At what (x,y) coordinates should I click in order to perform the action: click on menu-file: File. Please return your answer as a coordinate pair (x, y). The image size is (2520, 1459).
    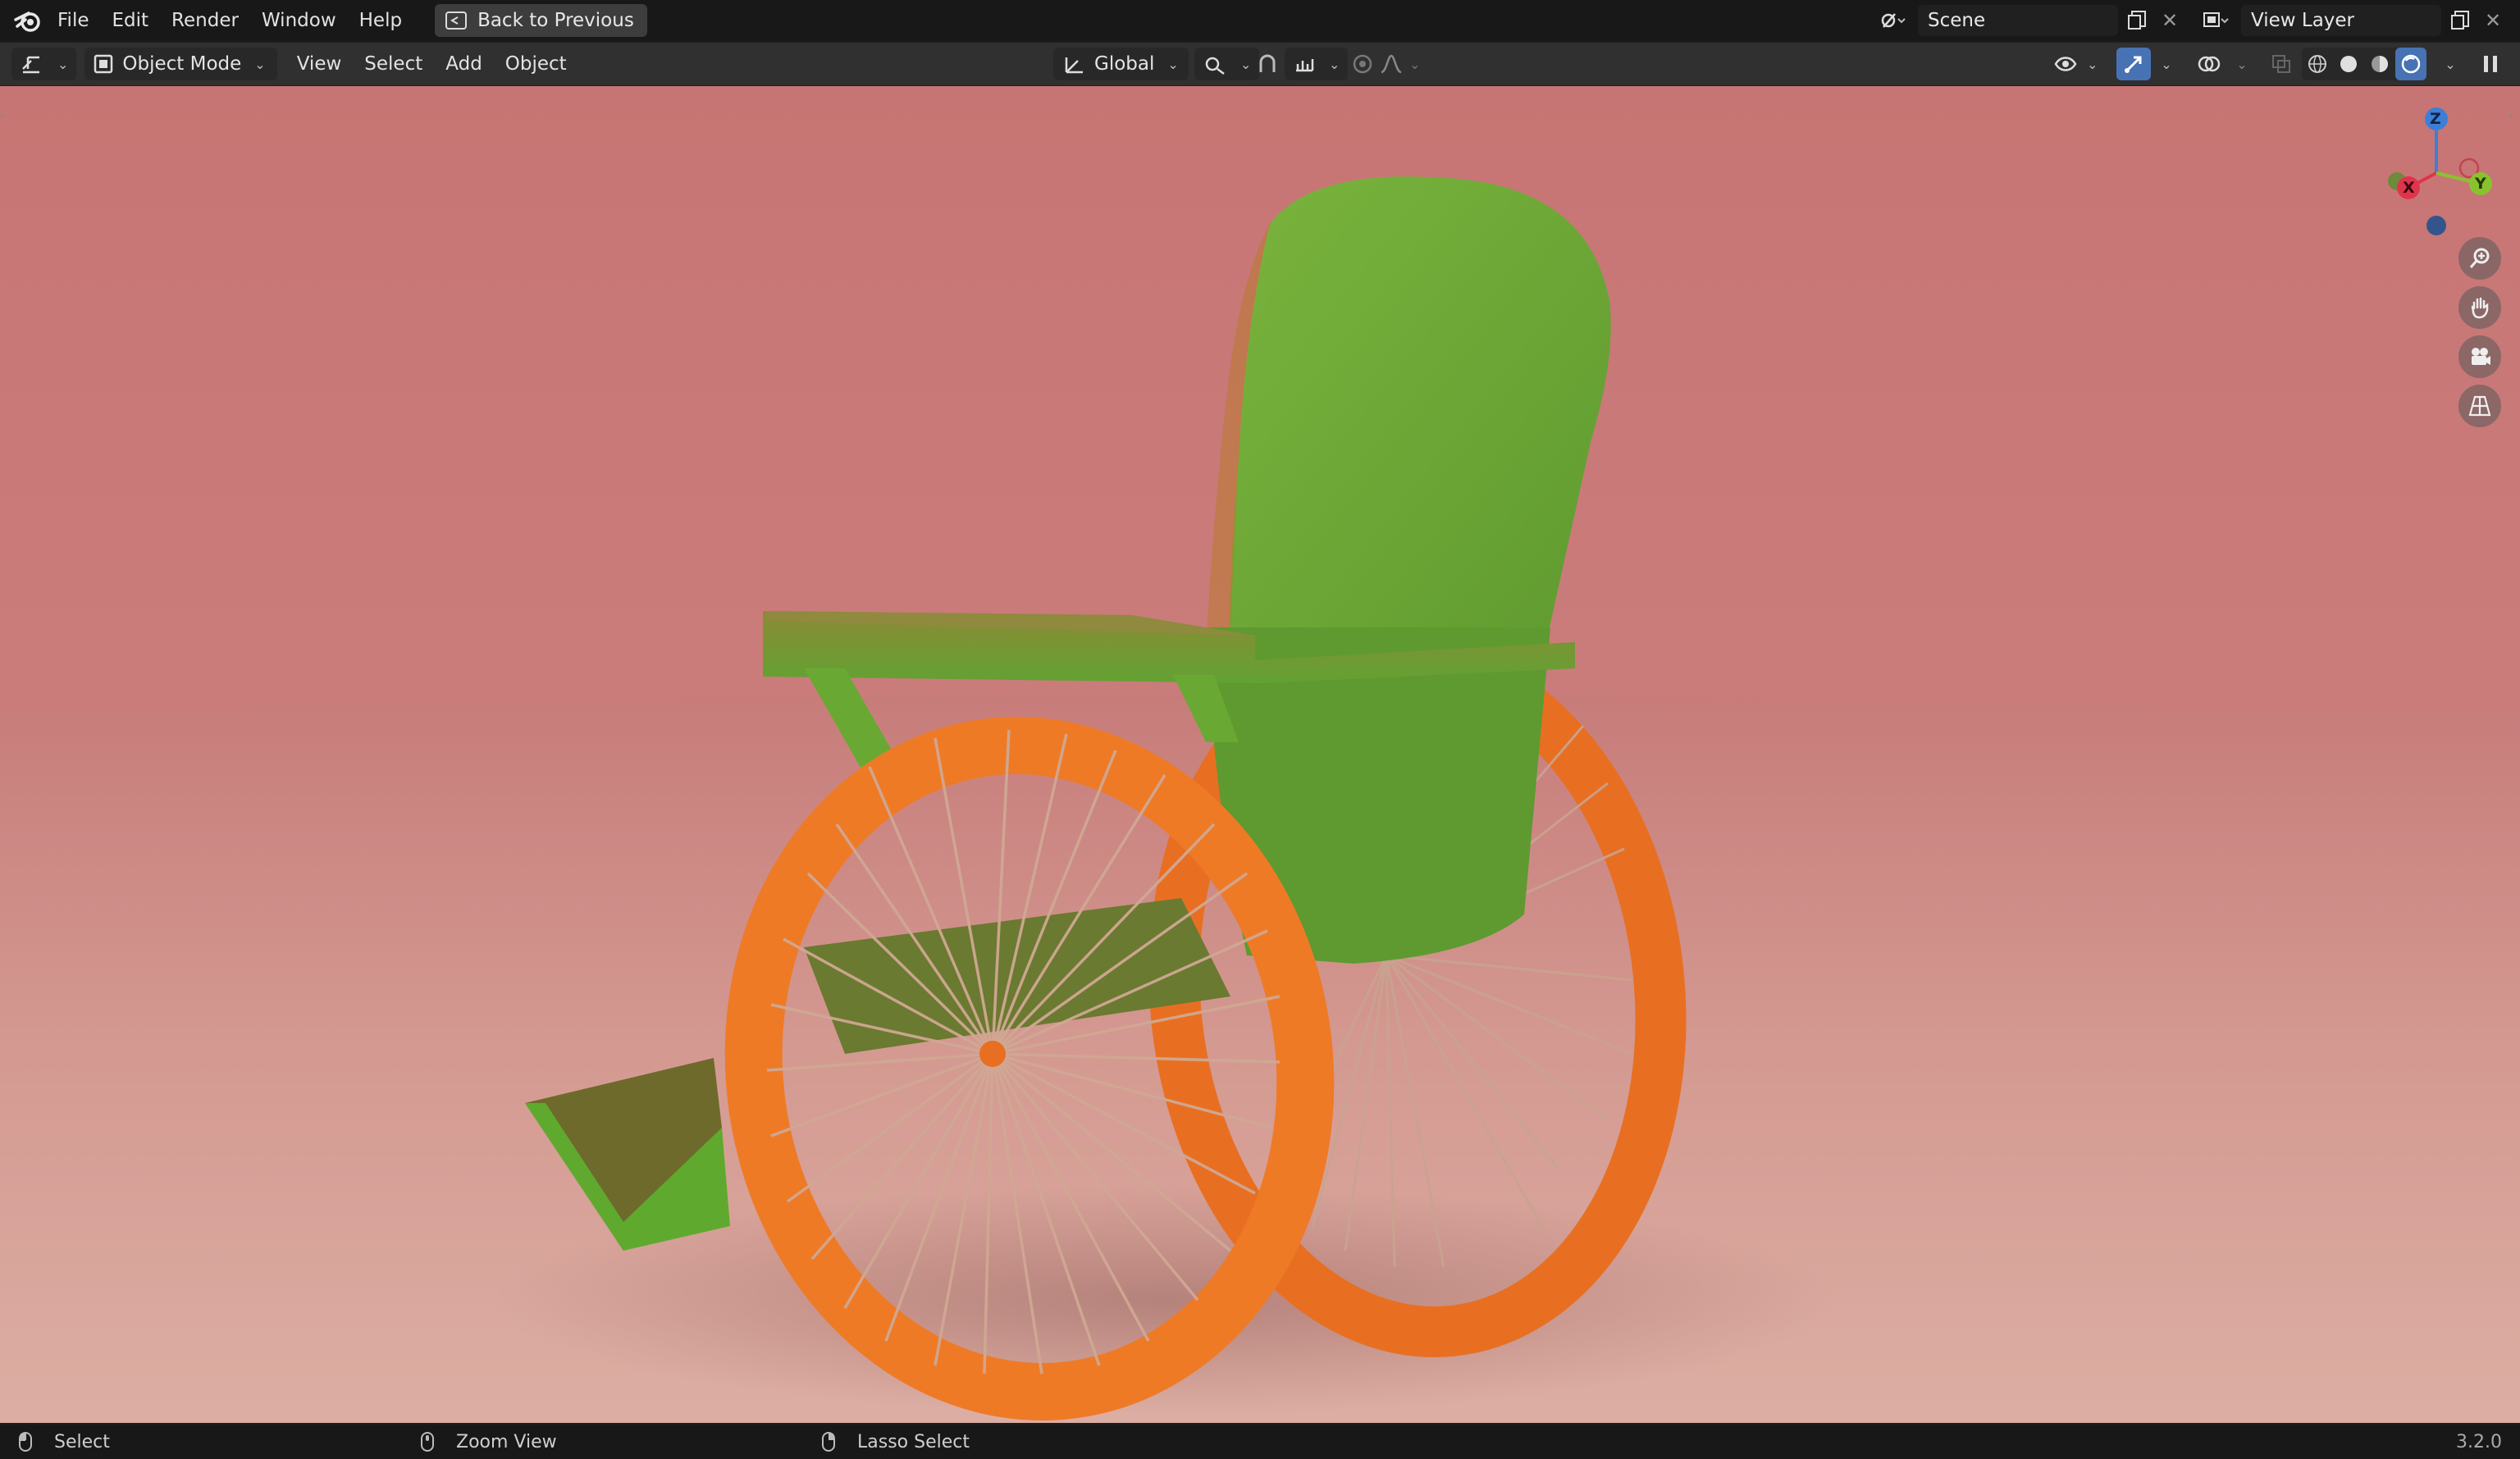
    Looking at the image, I should click on (73, 20).